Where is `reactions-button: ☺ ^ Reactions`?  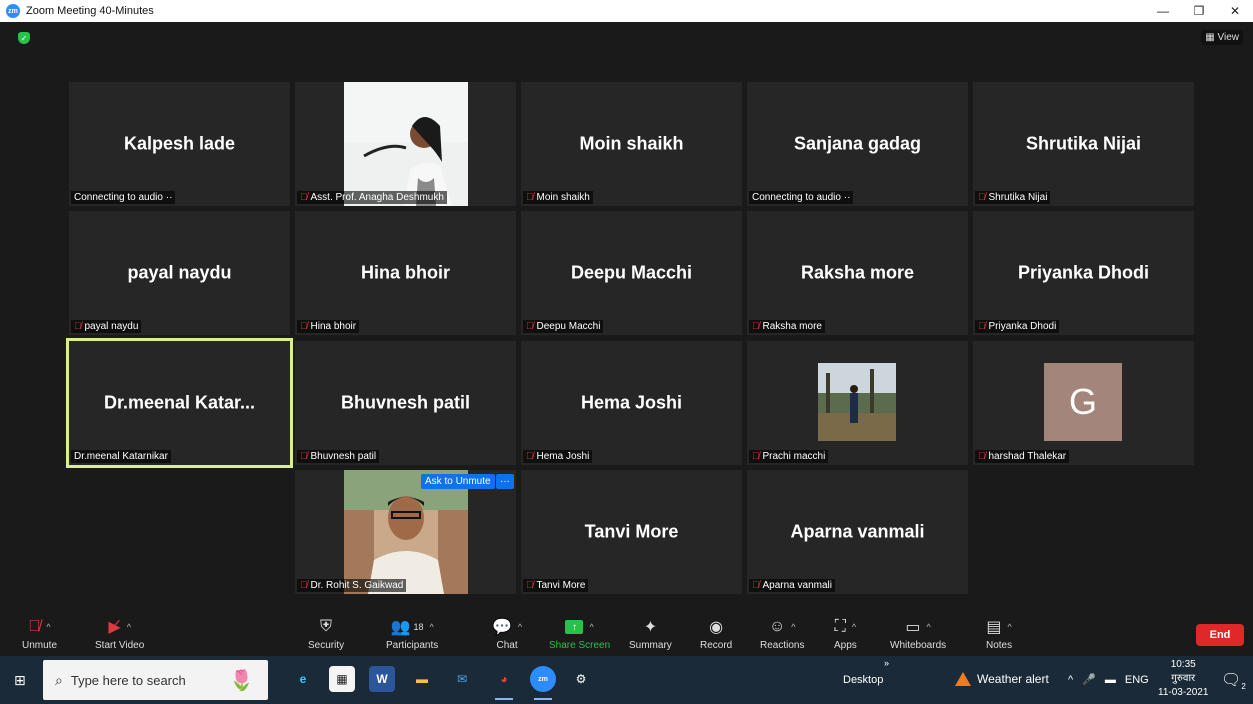 reactions-button: ☺ ^ Reactions is located at coordinates (782, 633).